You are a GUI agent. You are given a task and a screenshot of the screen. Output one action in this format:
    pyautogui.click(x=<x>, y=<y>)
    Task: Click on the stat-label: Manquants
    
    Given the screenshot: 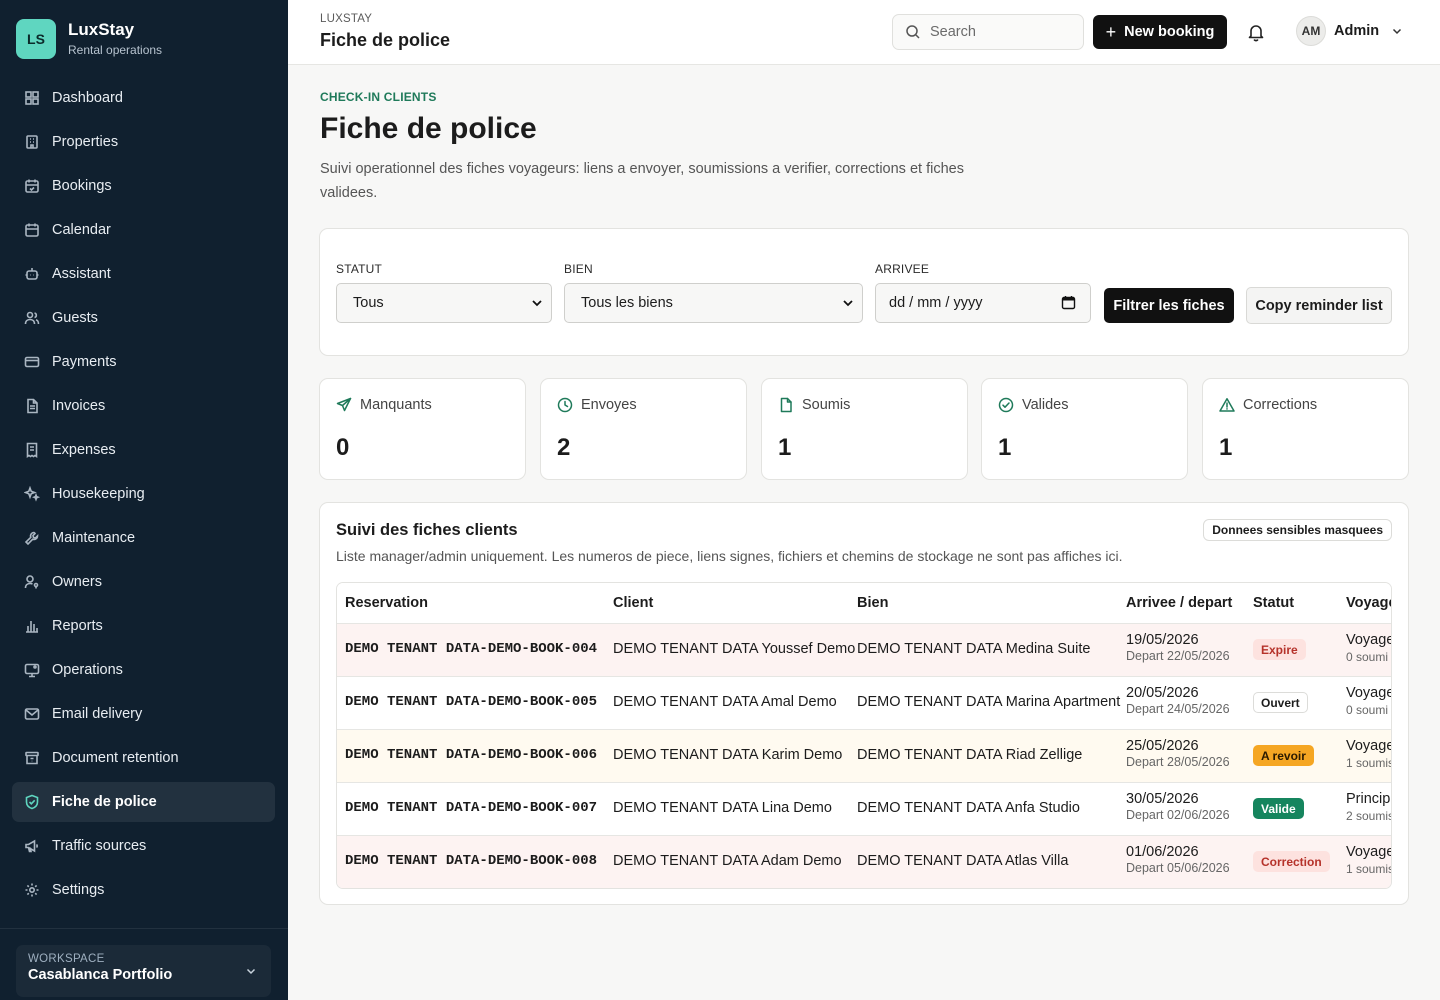 What is the action you would take?
    pyautogui.click(x=396, y=405)
    